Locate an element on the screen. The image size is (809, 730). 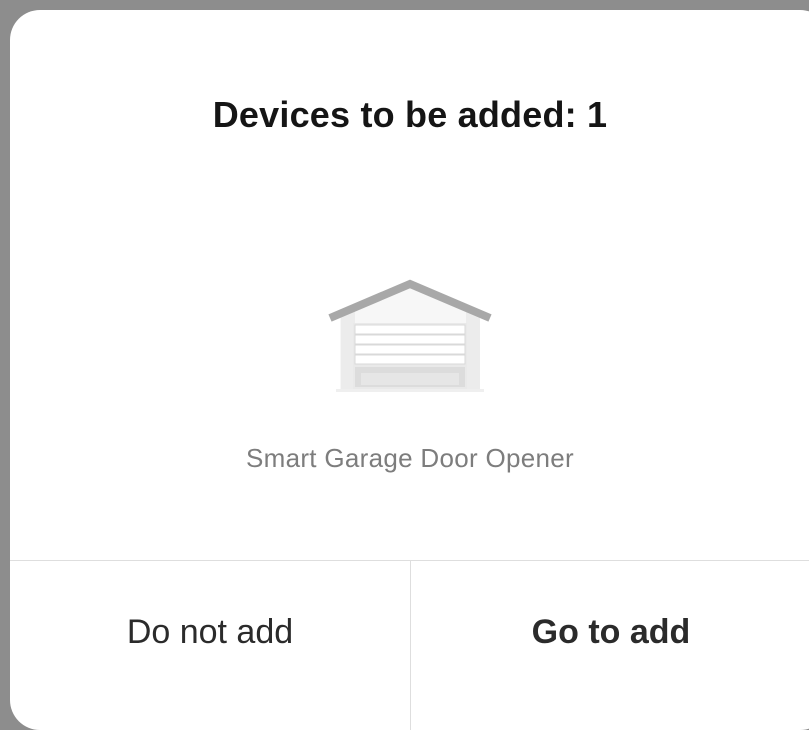
garage-icon is located at coordinates (410, 335).